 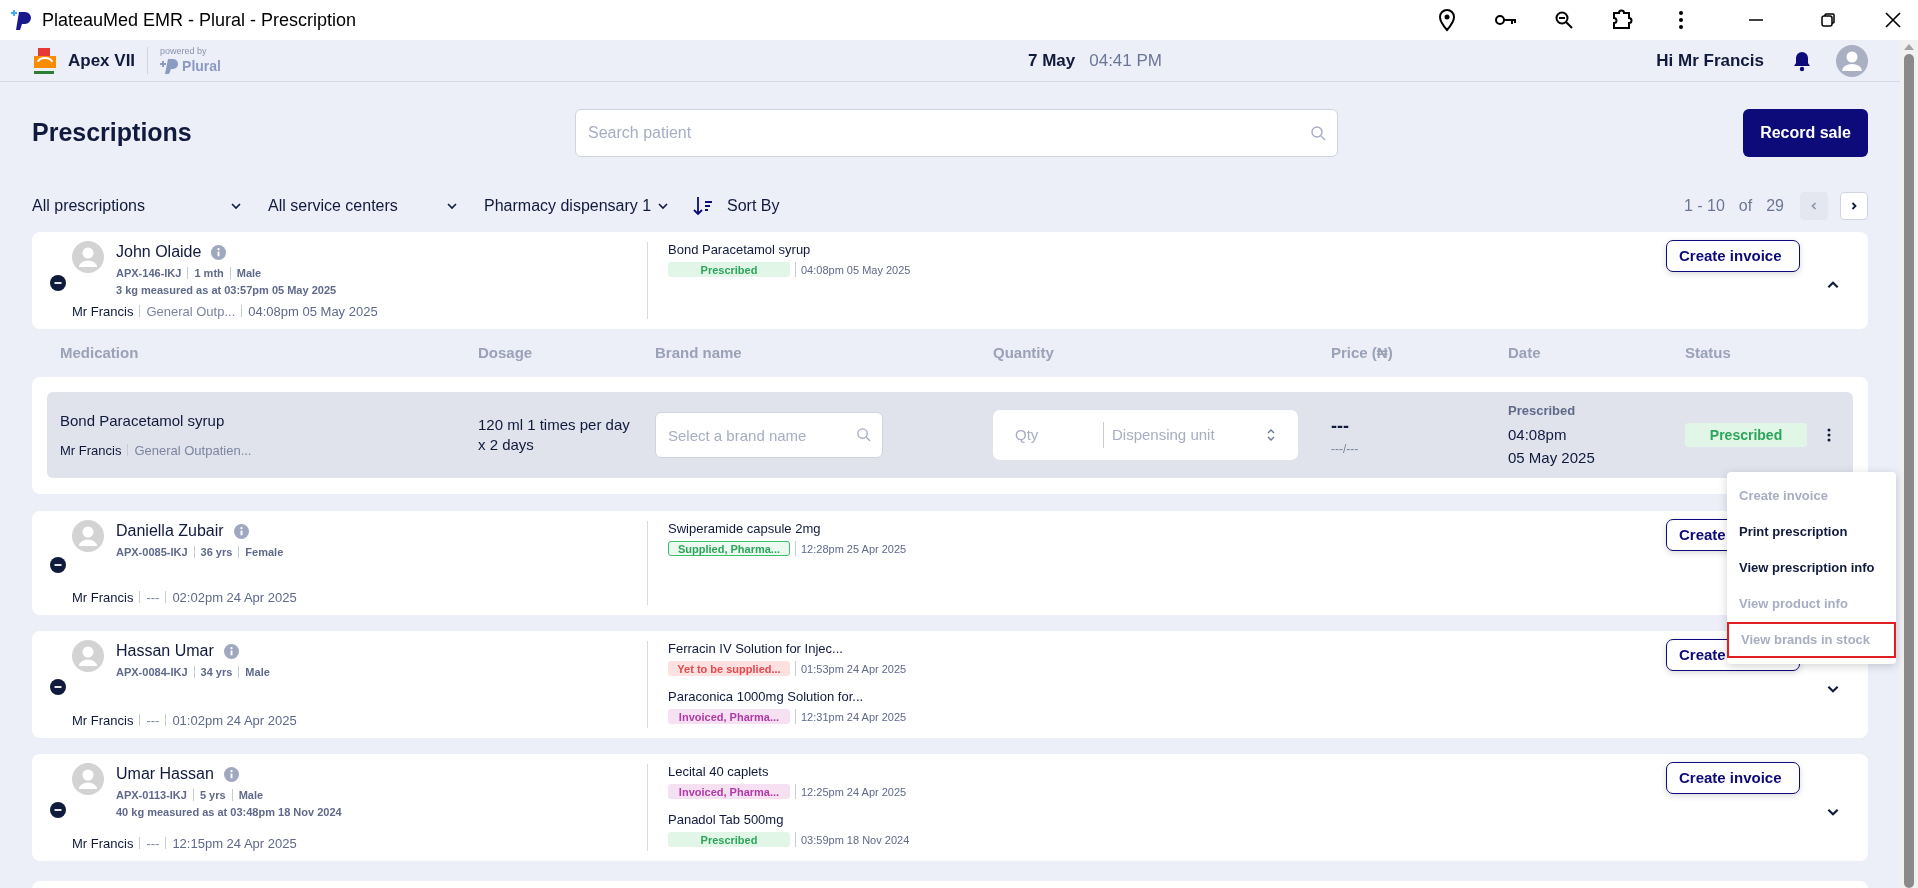 I want to click on column-header: Quantity, so click(x=1024, y=352).